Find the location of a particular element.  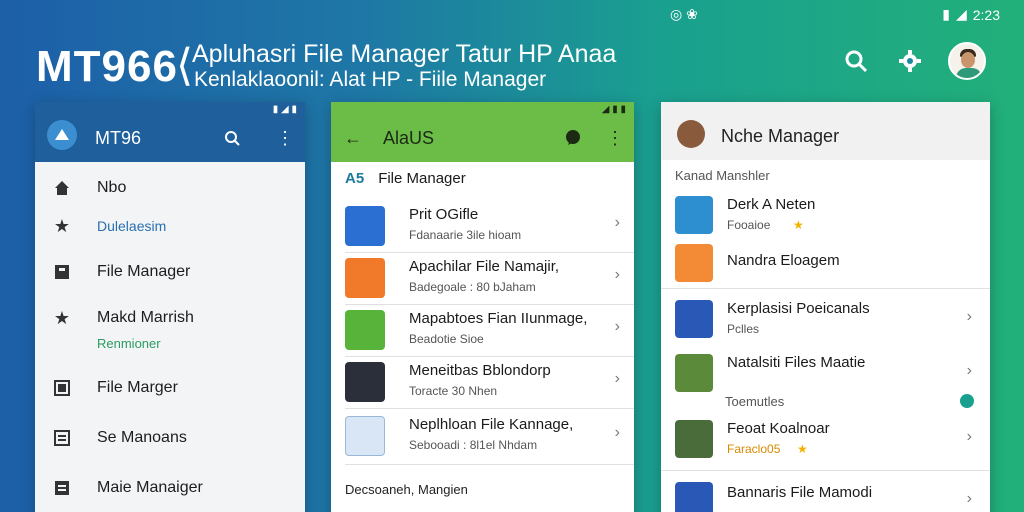

drawer-appbar: ▮ ◢ ▮ MT96 ⋮ is located at coordinates (170, 132).